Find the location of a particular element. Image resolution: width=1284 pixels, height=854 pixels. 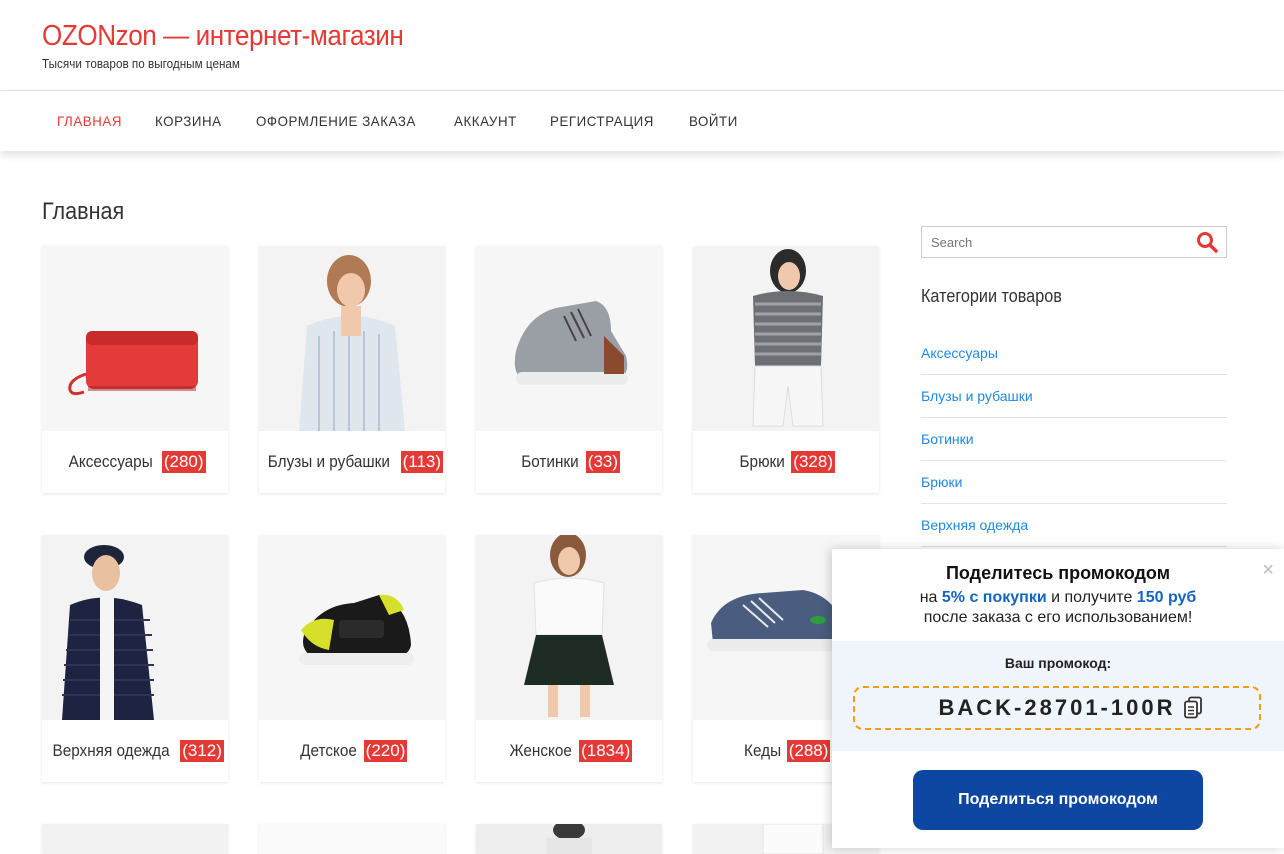

category-card-trousers: Брюки (328) is located at coordinates (786, 369).